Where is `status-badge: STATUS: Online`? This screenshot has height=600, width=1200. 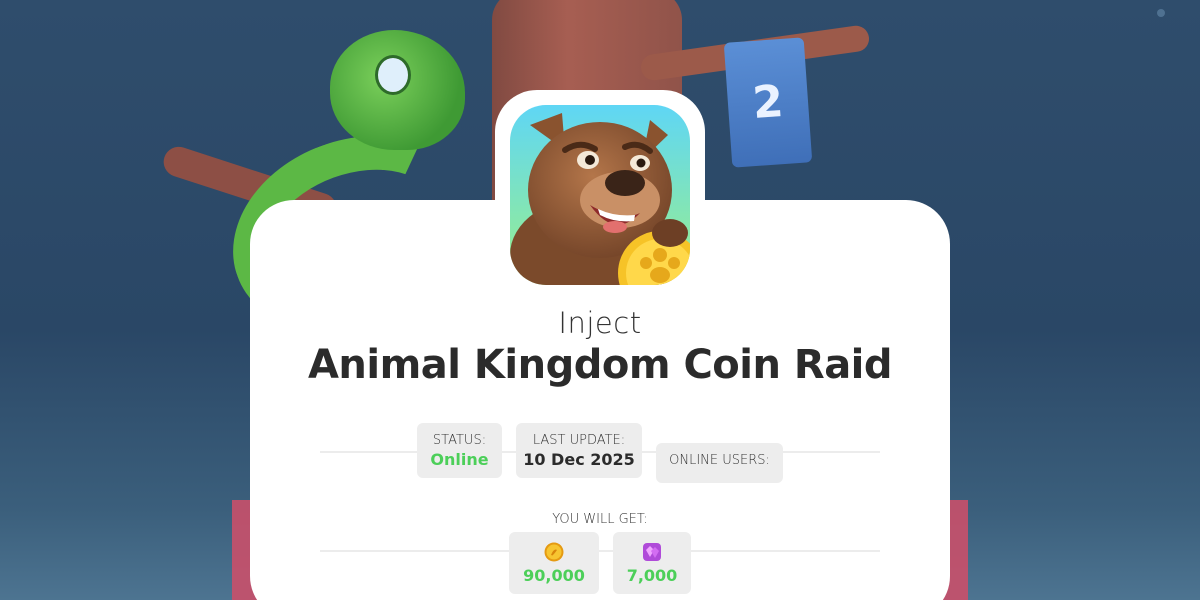 status-badge: STATUS: Online is located at coordinates (459, 450).